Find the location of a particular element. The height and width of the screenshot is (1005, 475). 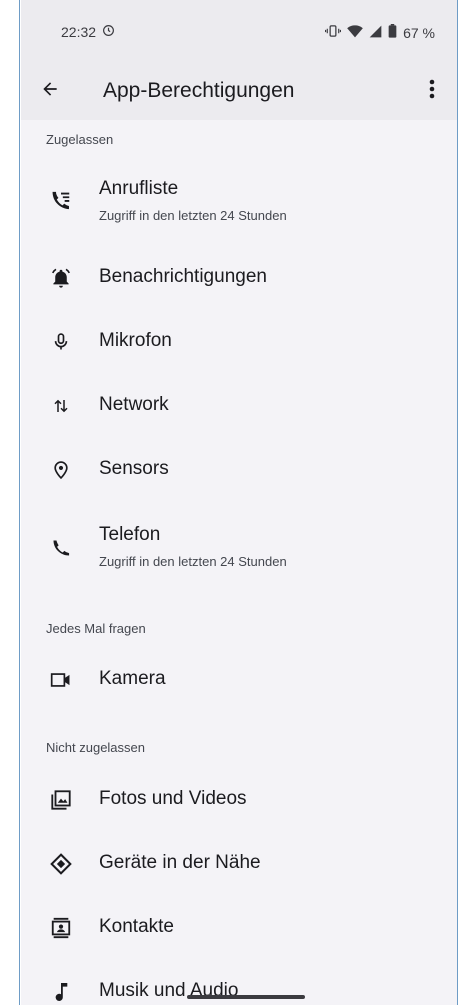

battery-percent: 67 % is located at coordinates (419, 32).